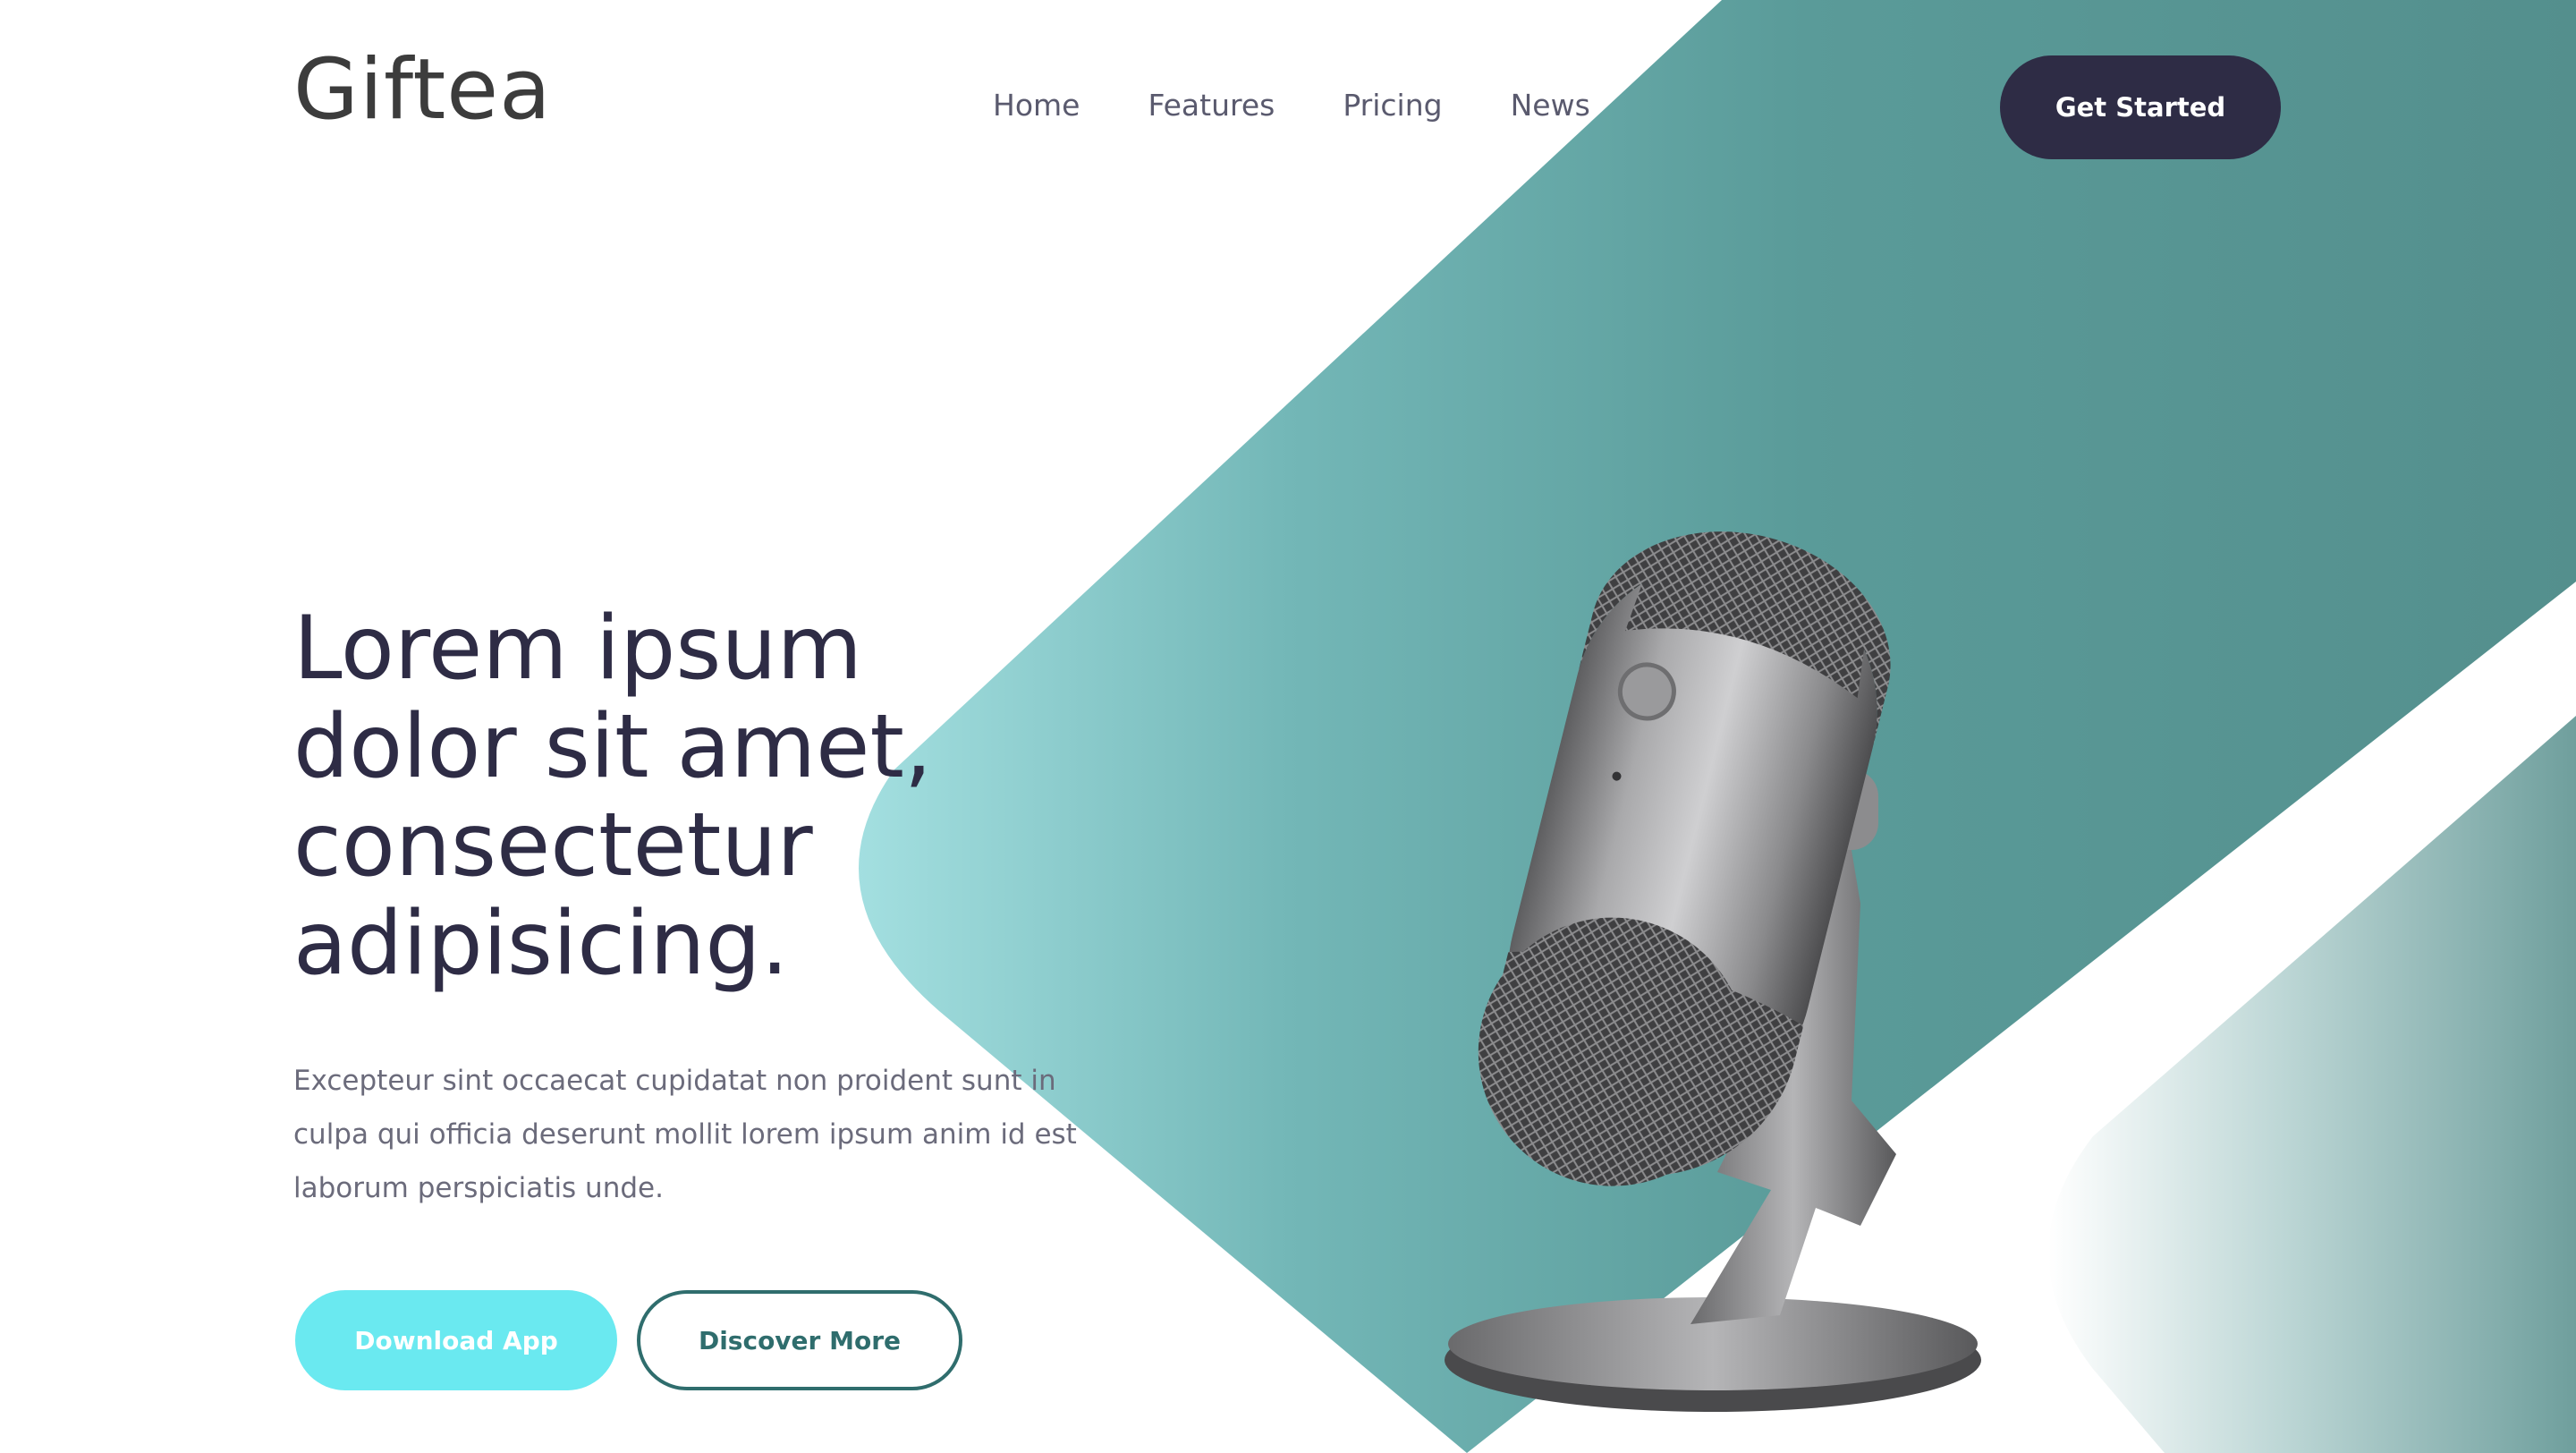  Describe the element at coordinates (1550, 105) in the screenshot. I see `nav-news: News` at that location.